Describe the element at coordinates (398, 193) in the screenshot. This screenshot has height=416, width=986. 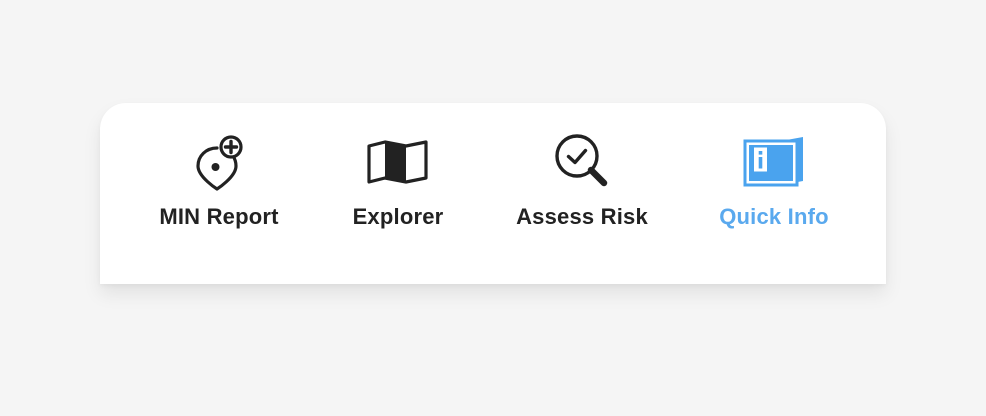
I see `tab-explorer: Explorer` at that location.